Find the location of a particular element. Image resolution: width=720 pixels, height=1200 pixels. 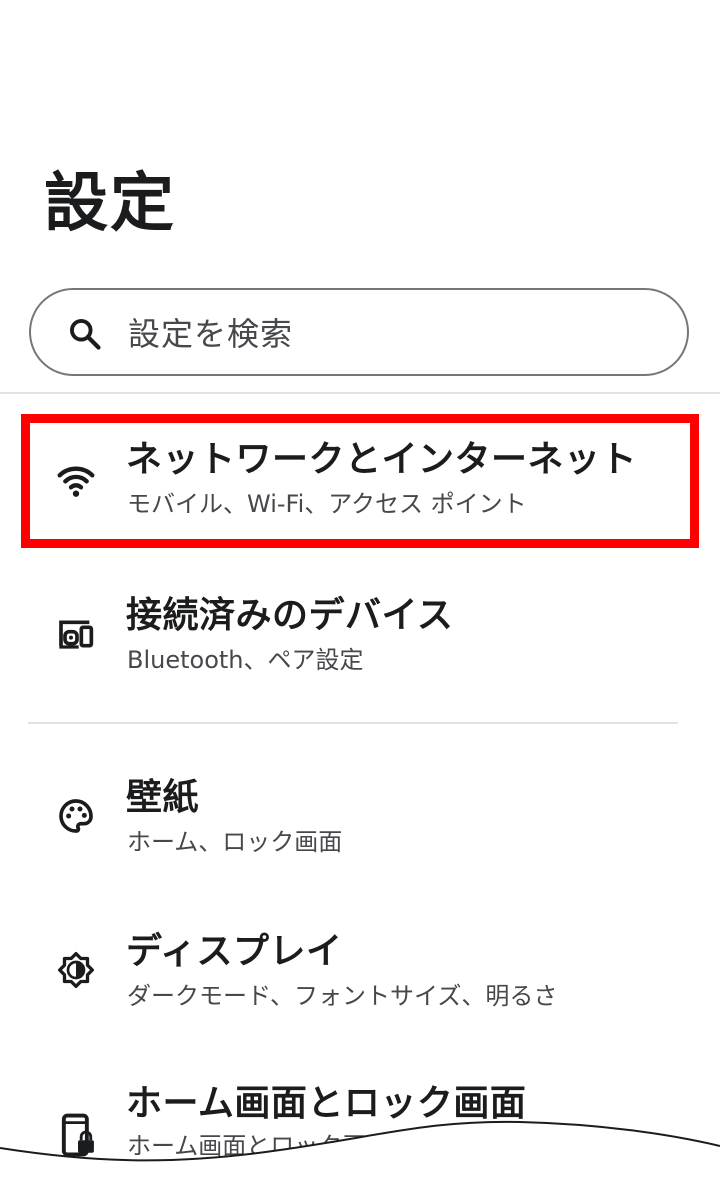

settings-item-subtitle: ホーム、ロック画面 is located at coordinates (235, 842).